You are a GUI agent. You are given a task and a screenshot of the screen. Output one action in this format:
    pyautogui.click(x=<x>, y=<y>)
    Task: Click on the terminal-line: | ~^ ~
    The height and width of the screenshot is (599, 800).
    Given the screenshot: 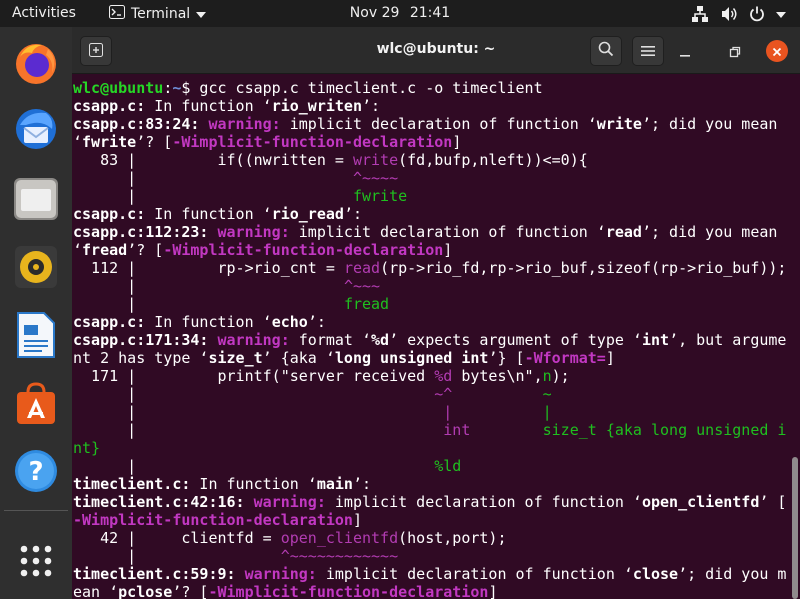 What is the action you would take?
    pyautogui.click(x=436, y=394)
    